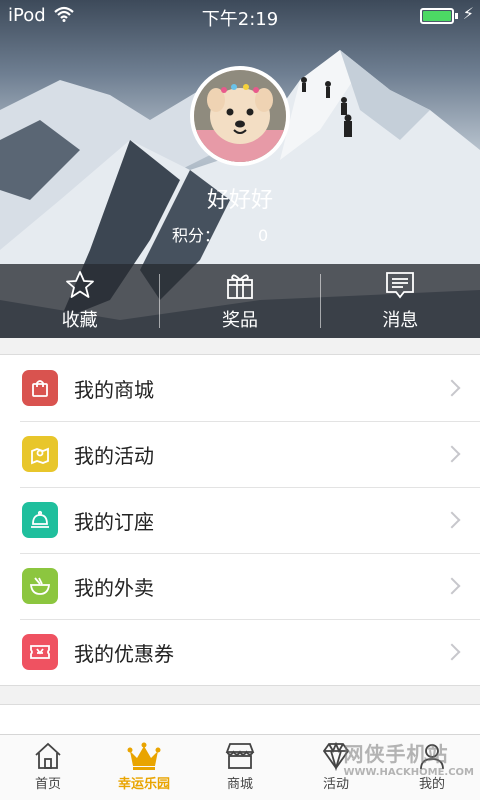 The width and height of the screenshot is (480, 800). I want to click on menu-label: 我的外卖, so click(114, 587).